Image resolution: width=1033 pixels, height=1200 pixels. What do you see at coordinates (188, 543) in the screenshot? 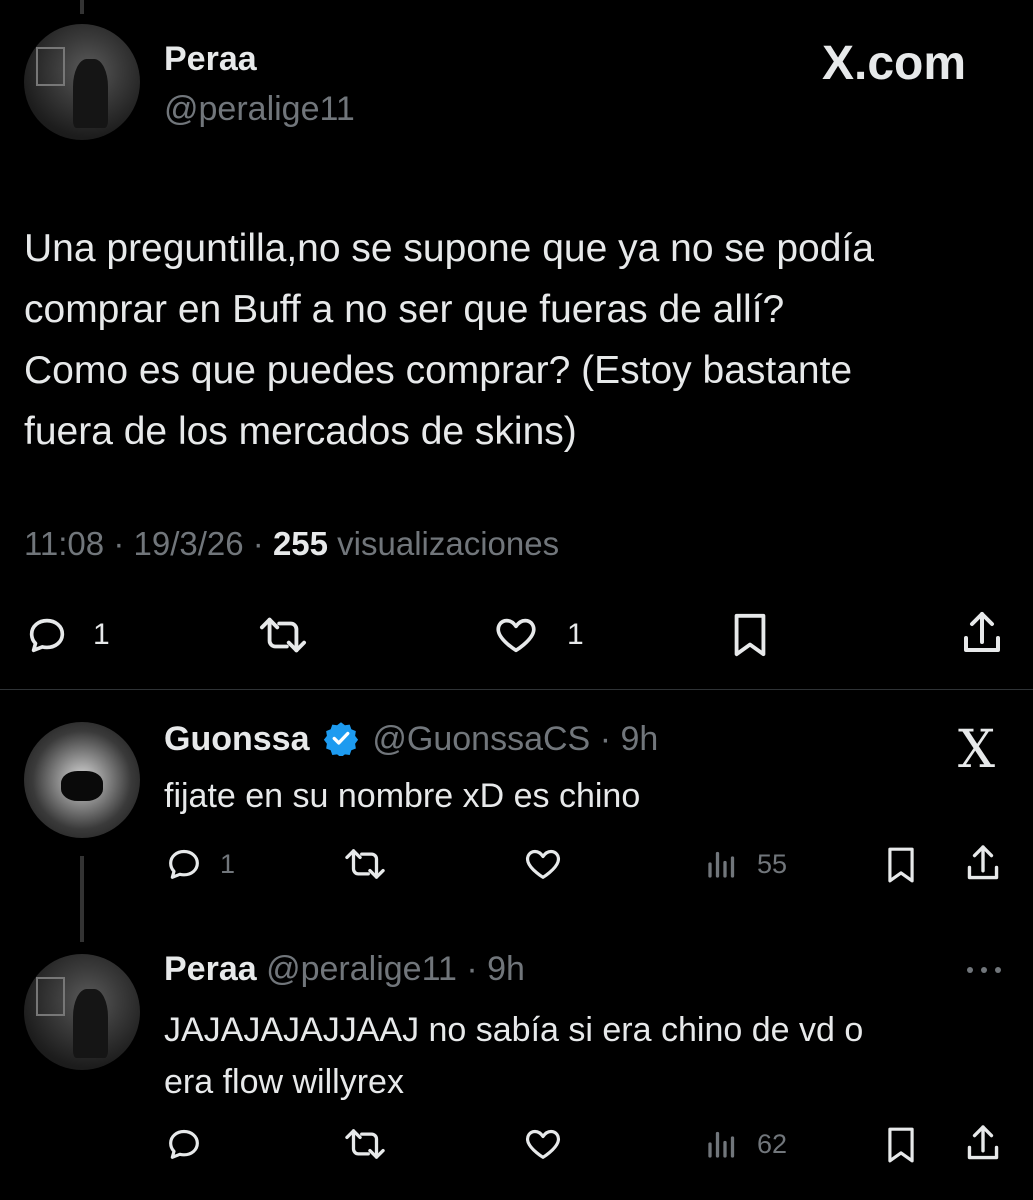
I see `post-date: 19/3/26` at bounding box center [188, 543].